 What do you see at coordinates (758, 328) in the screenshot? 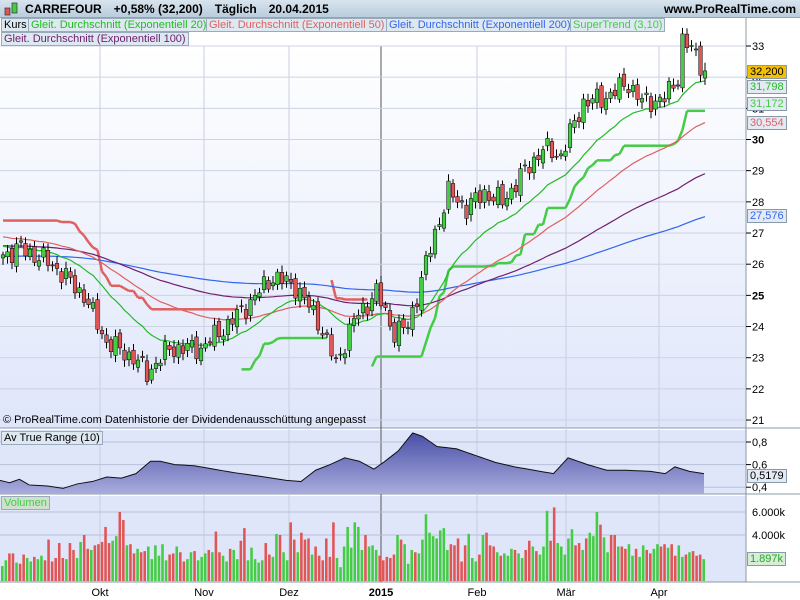
I see `y-tick-label: 24` at bounding box center [758, 328].